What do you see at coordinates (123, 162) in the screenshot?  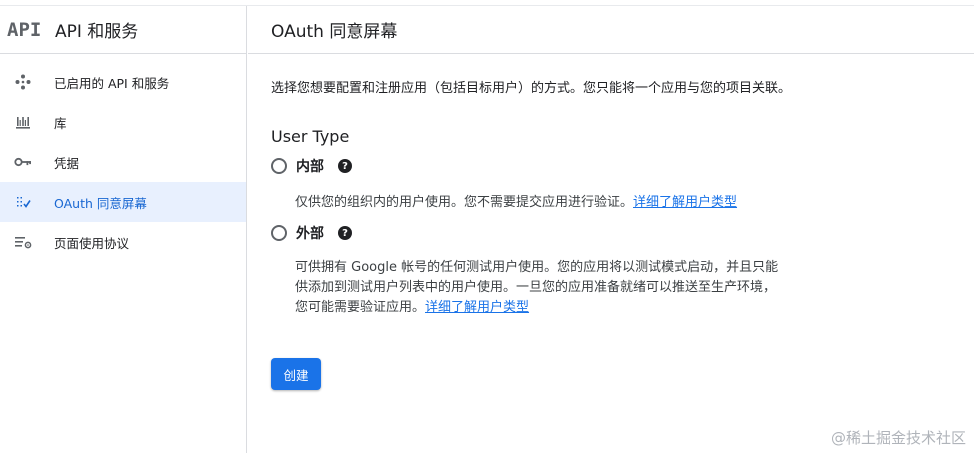 I see `sidebar-item-credentials: 凭据` at bounding box center [123, 162].